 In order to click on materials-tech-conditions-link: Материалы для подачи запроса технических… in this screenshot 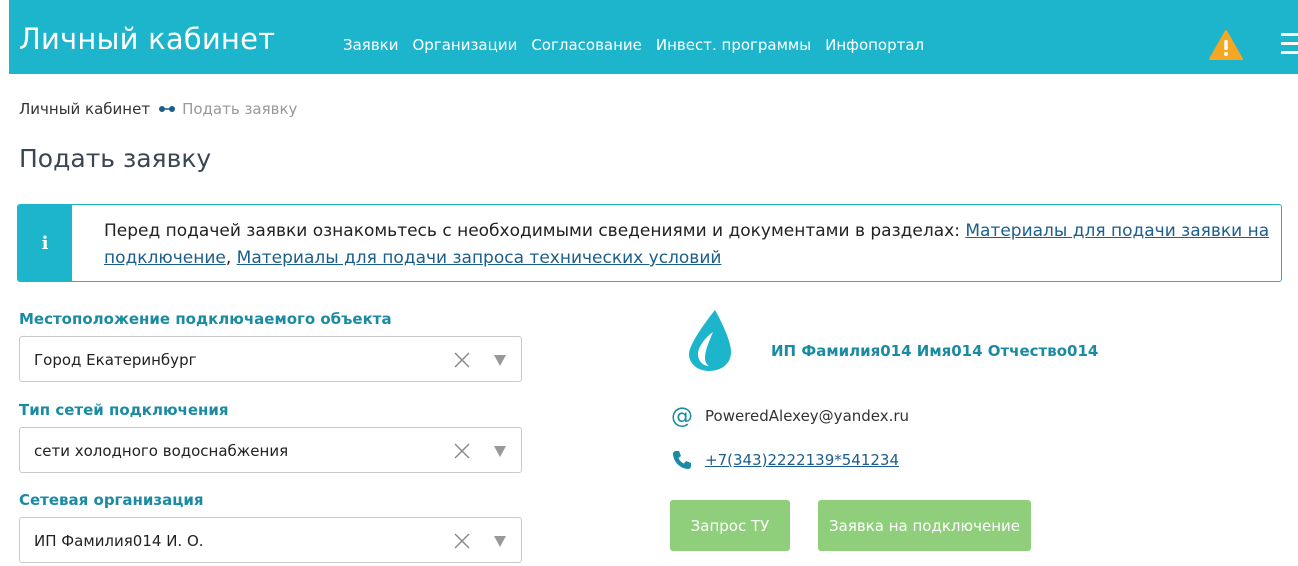, I will do `click(479, 258)`.